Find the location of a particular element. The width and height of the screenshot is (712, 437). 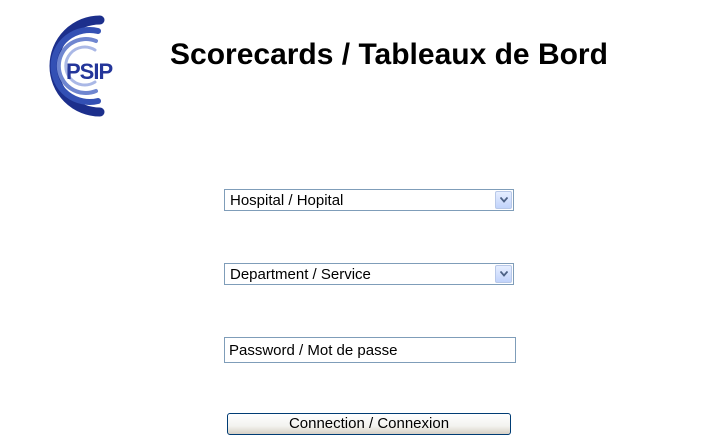

password-field: Password / Mot de passe is located at coordinates (370, 350).